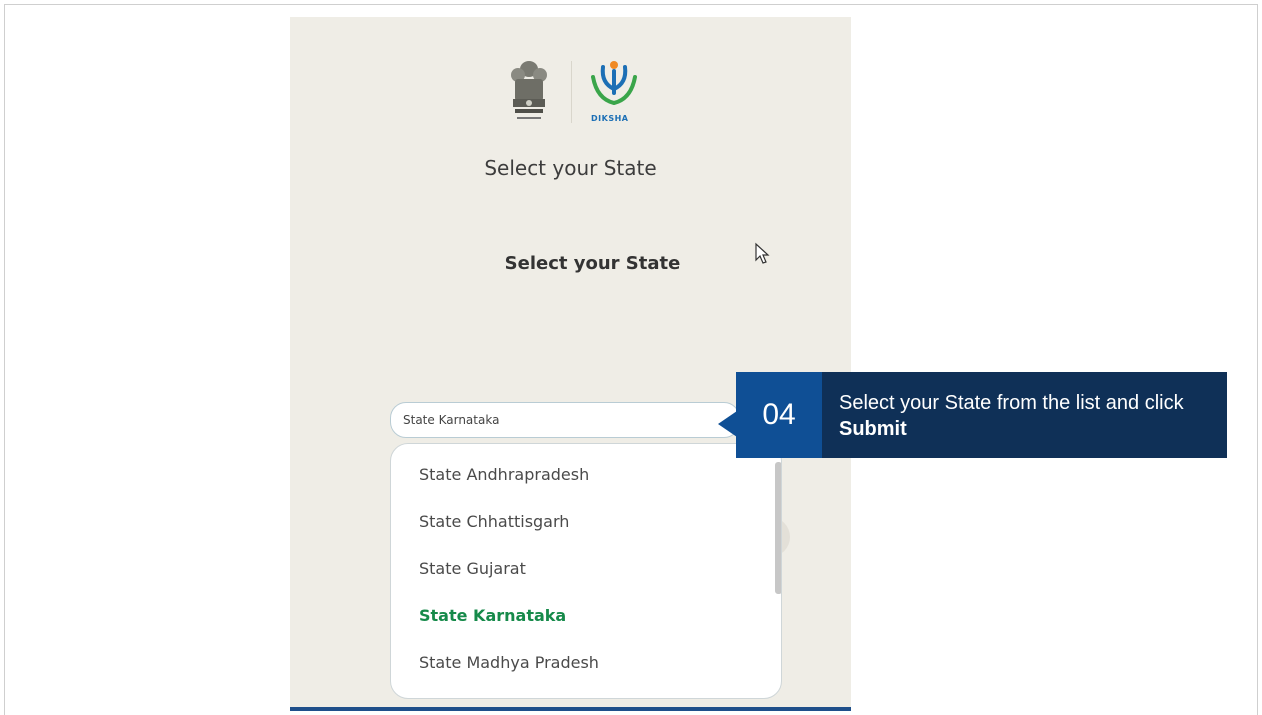  Describe the element at coordinates (509, 662) in the screenshot. I see `option-state-madhya-pradesh: State Madhya Pradesh` at that location.